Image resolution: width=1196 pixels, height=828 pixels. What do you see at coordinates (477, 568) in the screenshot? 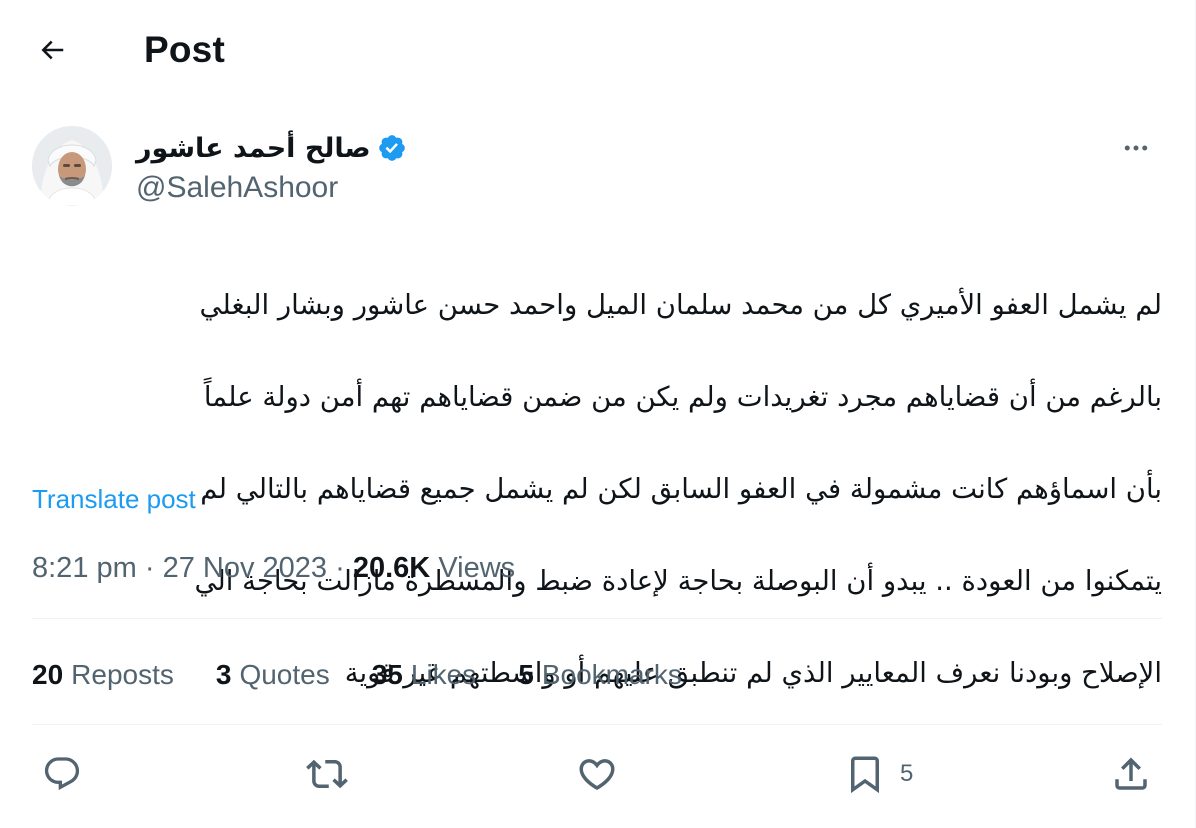
I see `views-label: Views` at bounding box center [477, 568].